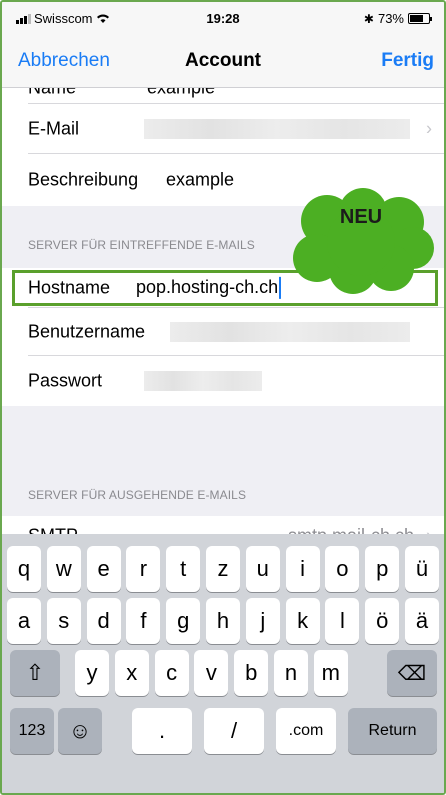 This screenshot has height=795, width=446. What do you see at coordinates (103, 621) in the screenshot?
I see `key-row2-2: d` at bounding box center [103, 621].